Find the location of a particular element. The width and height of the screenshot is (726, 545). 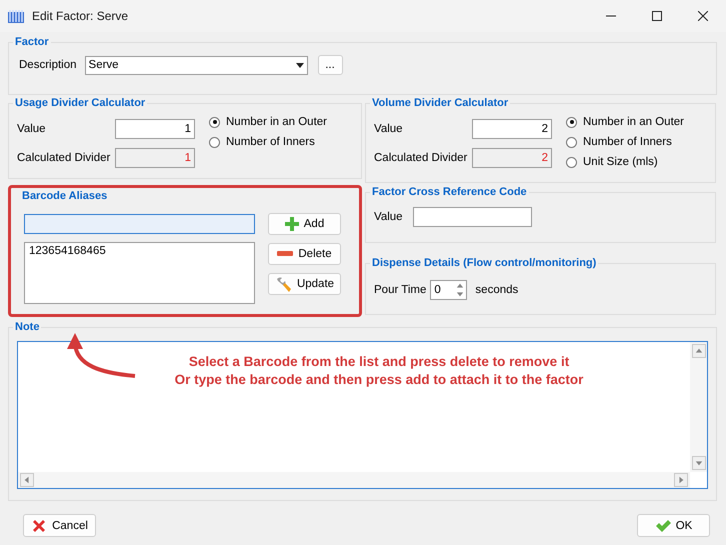

description-dropdown: Serve is located at coordinates (196, 65).